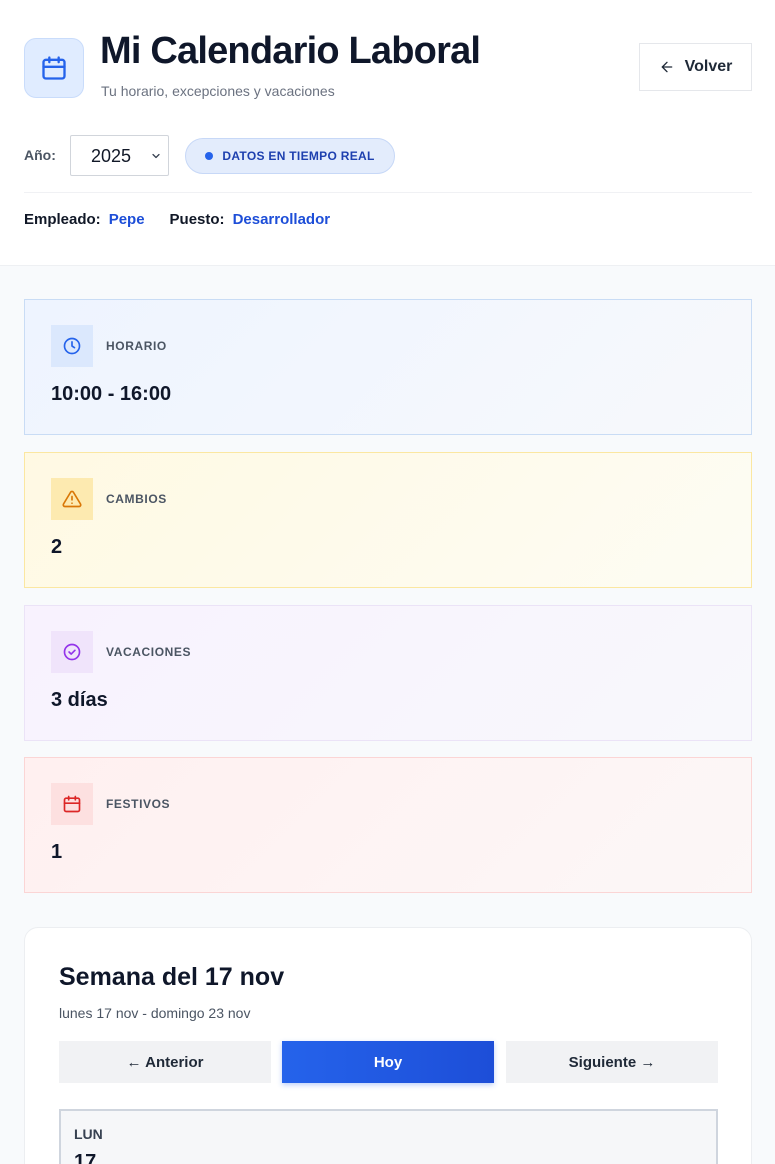 The image size is (775, 1164). I want to click on realtime-badge: DATOS EN TIEMPO REAL, so click(290, 156).